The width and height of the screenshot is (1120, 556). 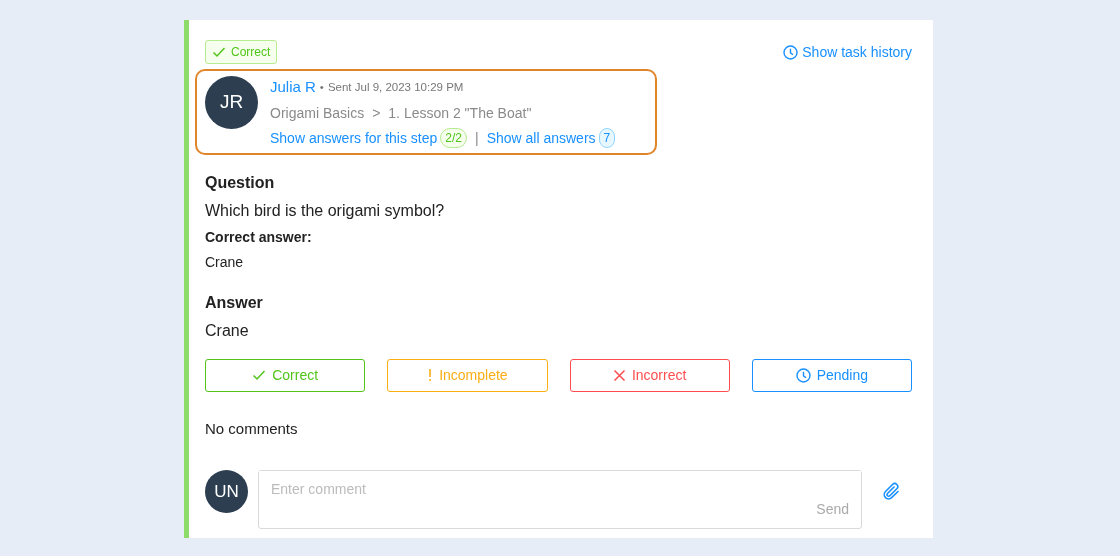 What do you see at coordinates (541, 138) in the screenshot?
I see `answers-link: Show all answers` at bounding box center [541, 138].